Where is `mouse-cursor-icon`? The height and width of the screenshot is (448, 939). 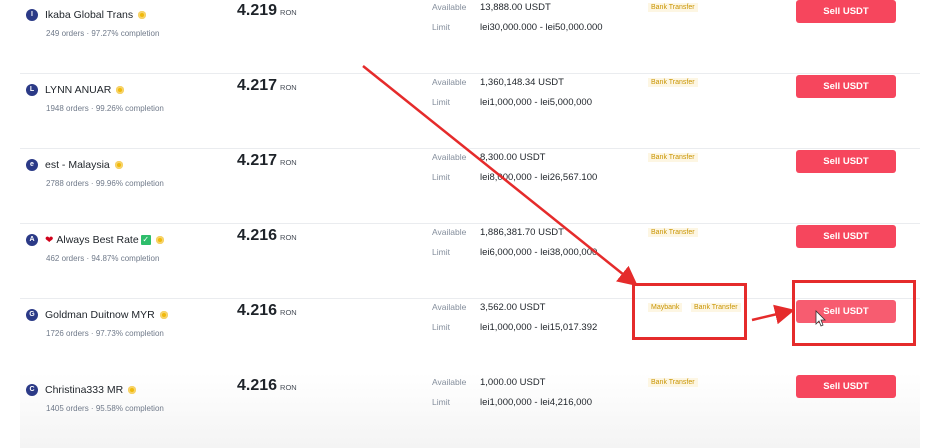
mouse-cursor-icon is located at coordinates (820, 318).